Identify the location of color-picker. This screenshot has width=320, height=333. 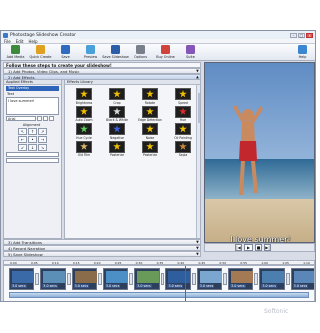
(51, 118).